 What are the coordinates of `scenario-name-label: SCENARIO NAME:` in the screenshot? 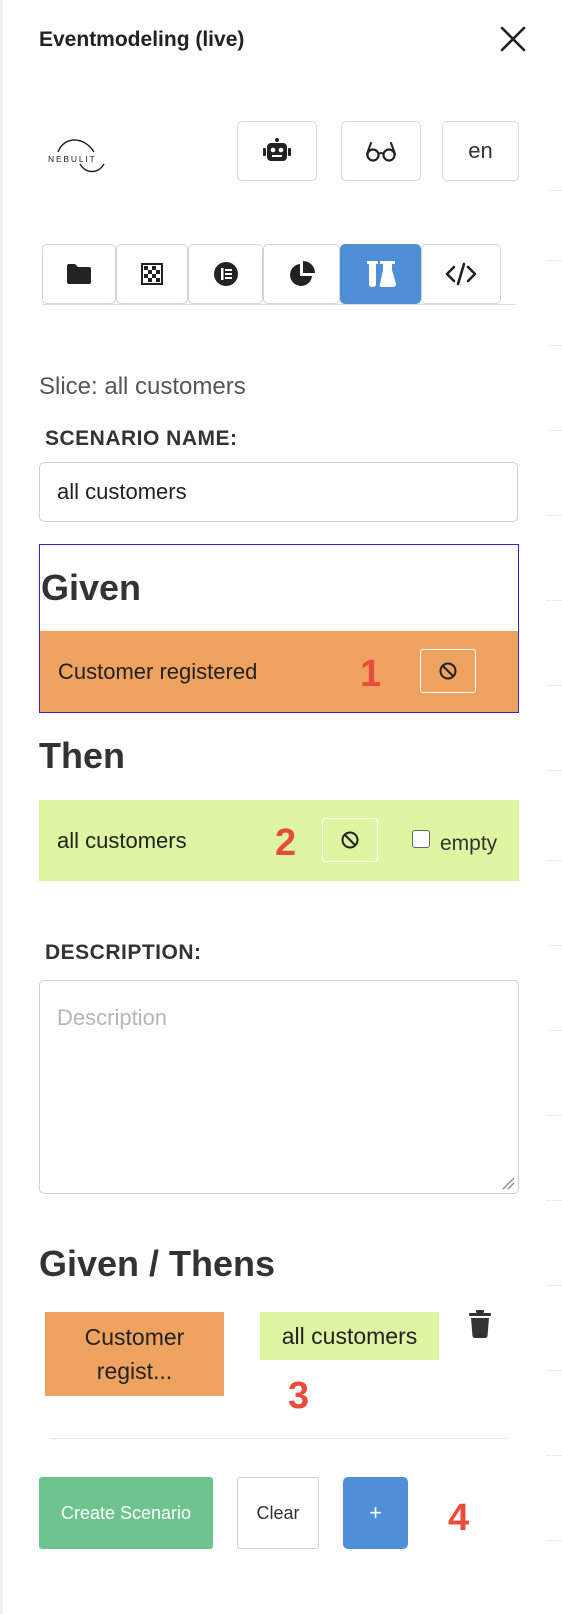 It's located at (141, 438).